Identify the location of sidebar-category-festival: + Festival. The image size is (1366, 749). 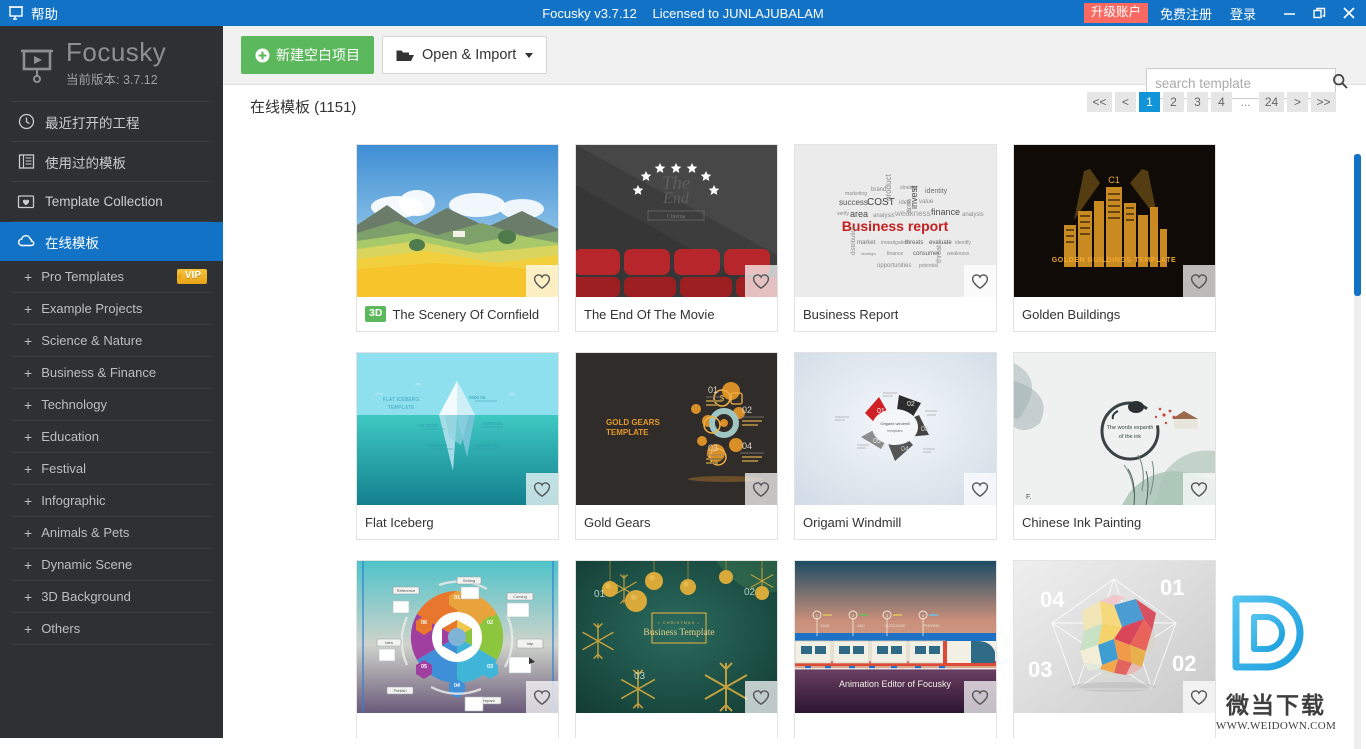
(111, 468).